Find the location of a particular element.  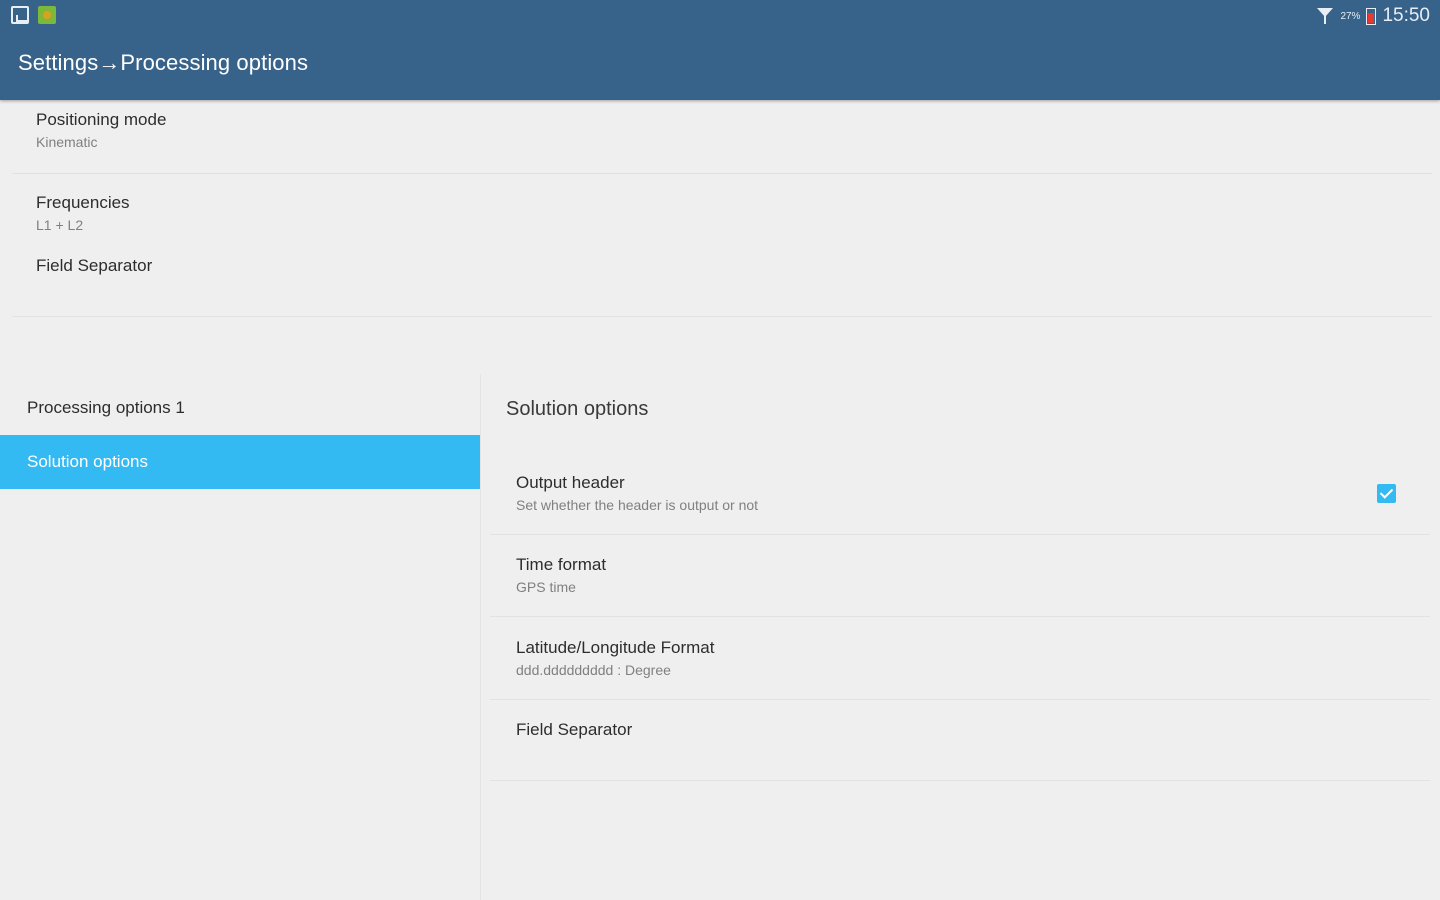

pref-title: Latitude/Longitude Format is located at coordinates (615, 647).